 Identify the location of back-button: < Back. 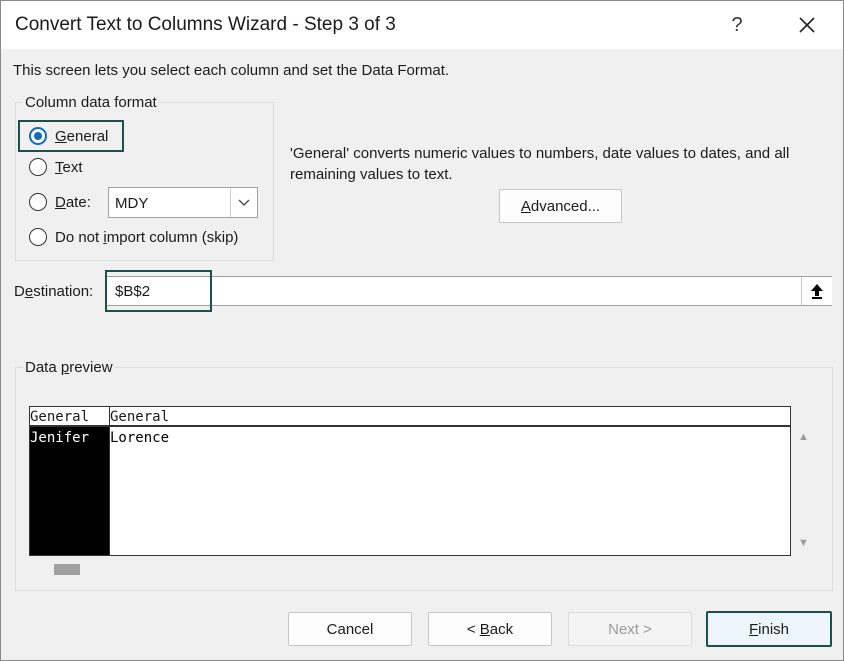
(490, 629).